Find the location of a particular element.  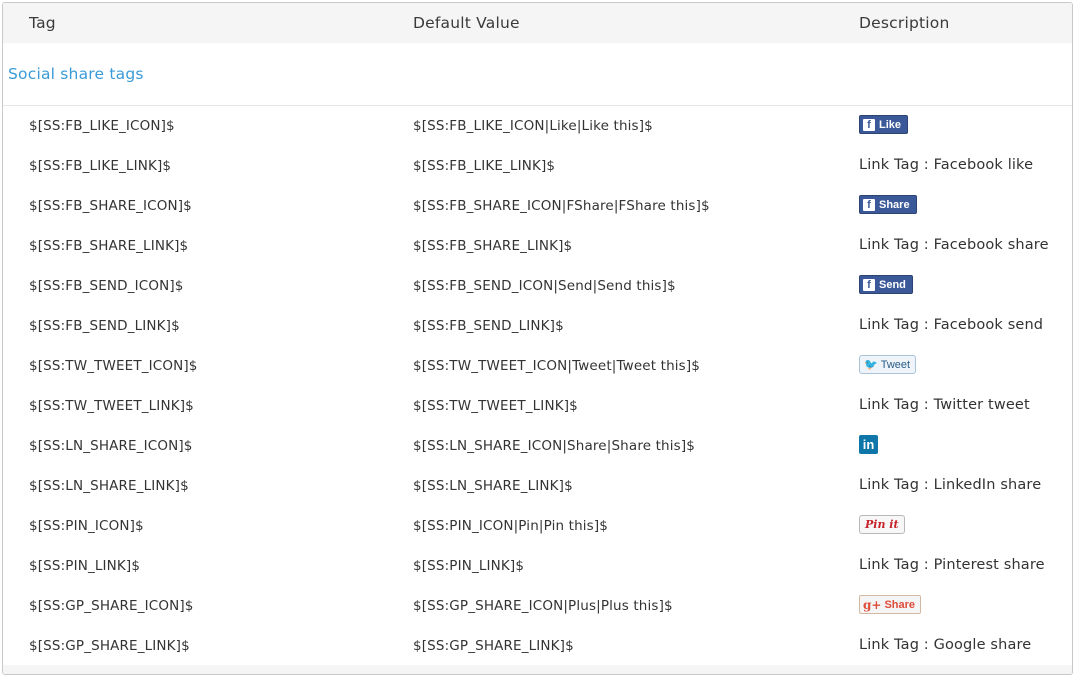

google-plus-icon: g+ is located at coordinates (872, 604).